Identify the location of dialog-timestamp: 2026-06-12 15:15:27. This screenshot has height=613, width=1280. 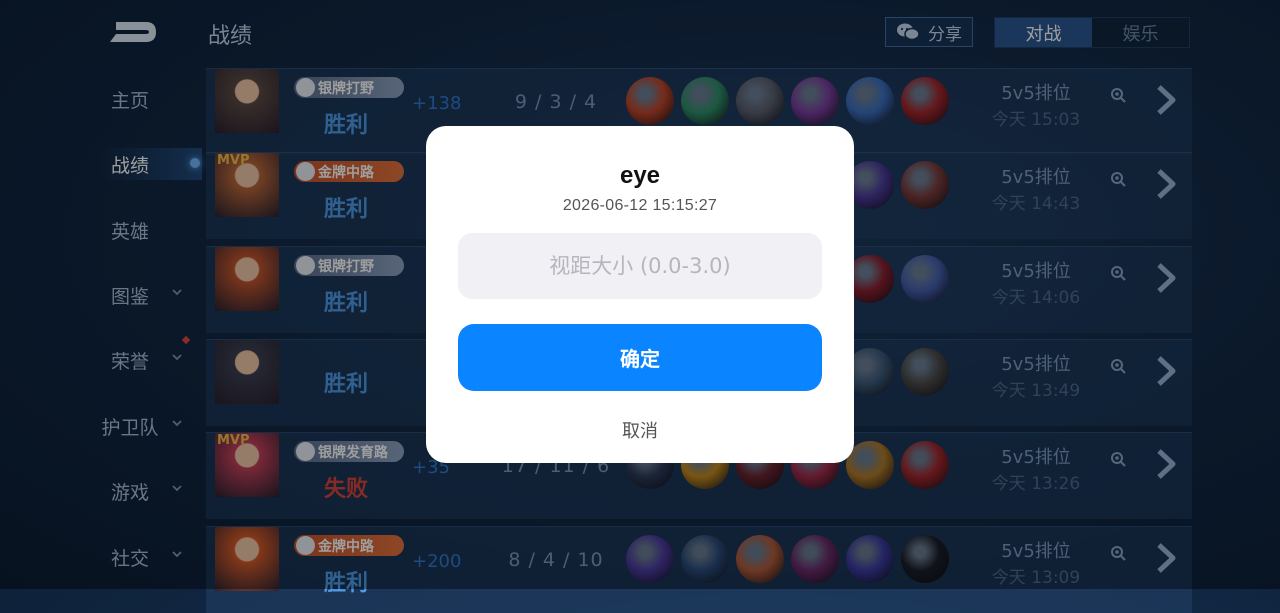
(640, 205).